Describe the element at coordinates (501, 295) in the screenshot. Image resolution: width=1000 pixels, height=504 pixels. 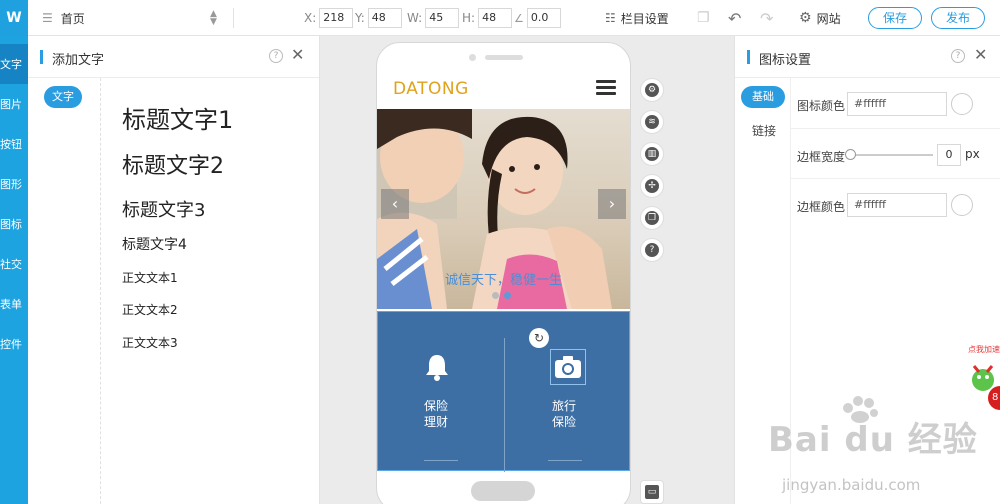
I see `banner-dots` at that location.